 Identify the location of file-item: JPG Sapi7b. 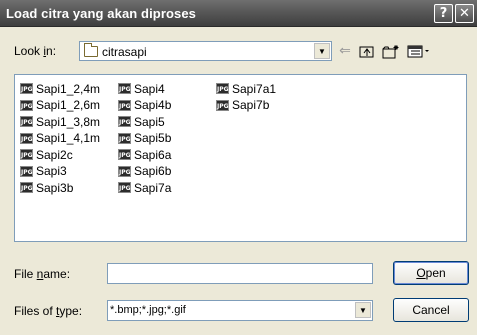
(242, 105).